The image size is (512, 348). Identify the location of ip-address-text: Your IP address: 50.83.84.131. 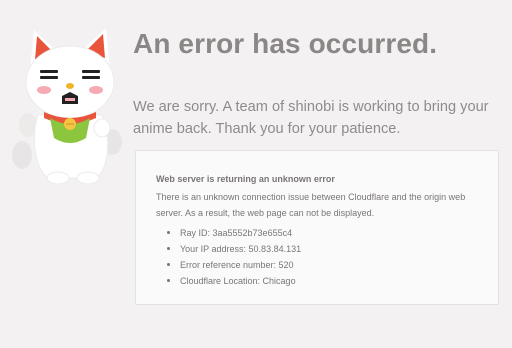
(241, 249).